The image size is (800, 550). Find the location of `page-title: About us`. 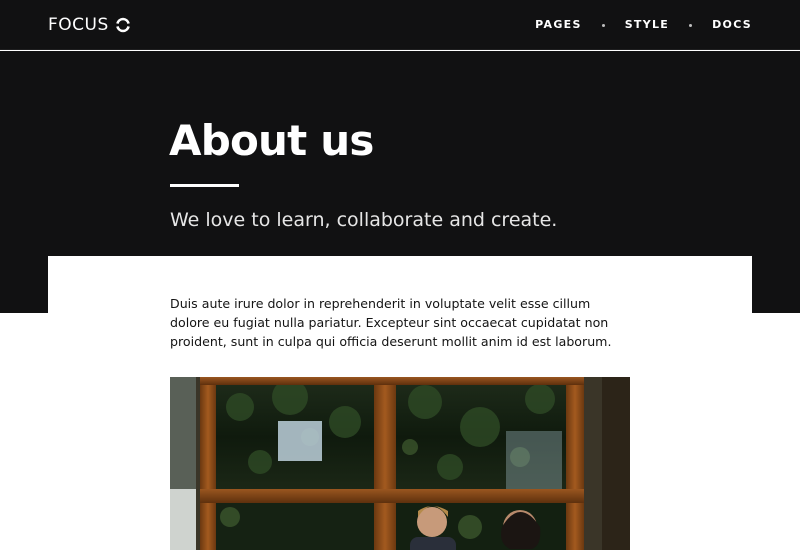

page-title: About us is located at coordinates (271, 140).